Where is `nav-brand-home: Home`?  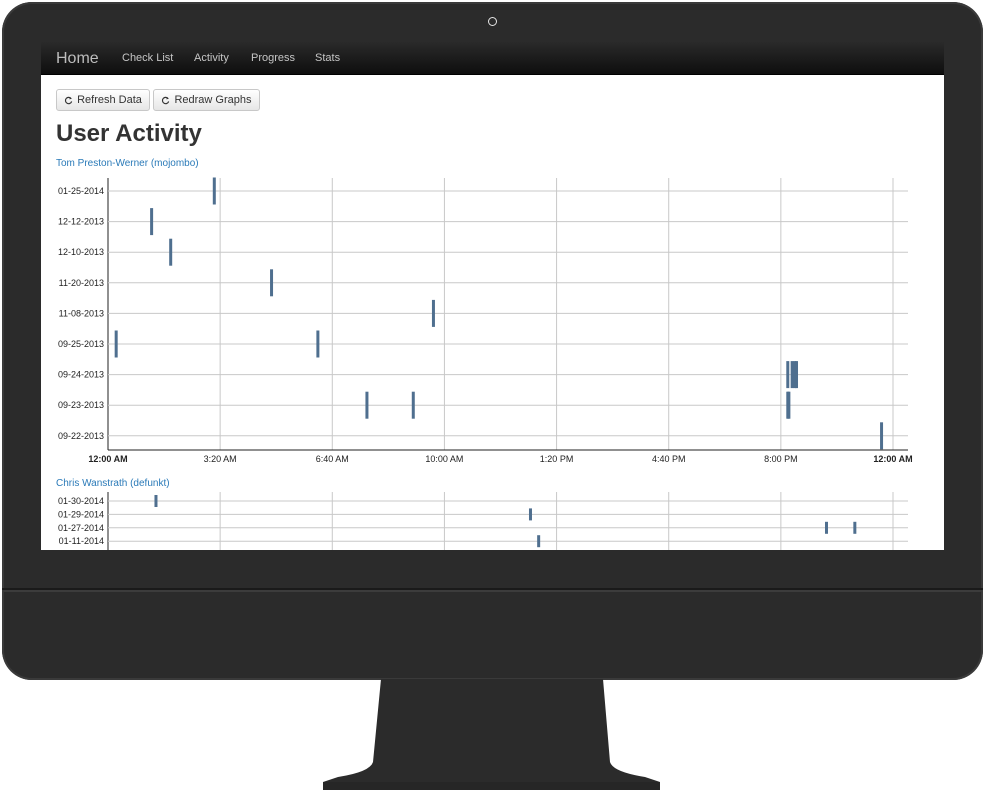
nav-brand-home: Home is located at coordinates (77, 59).